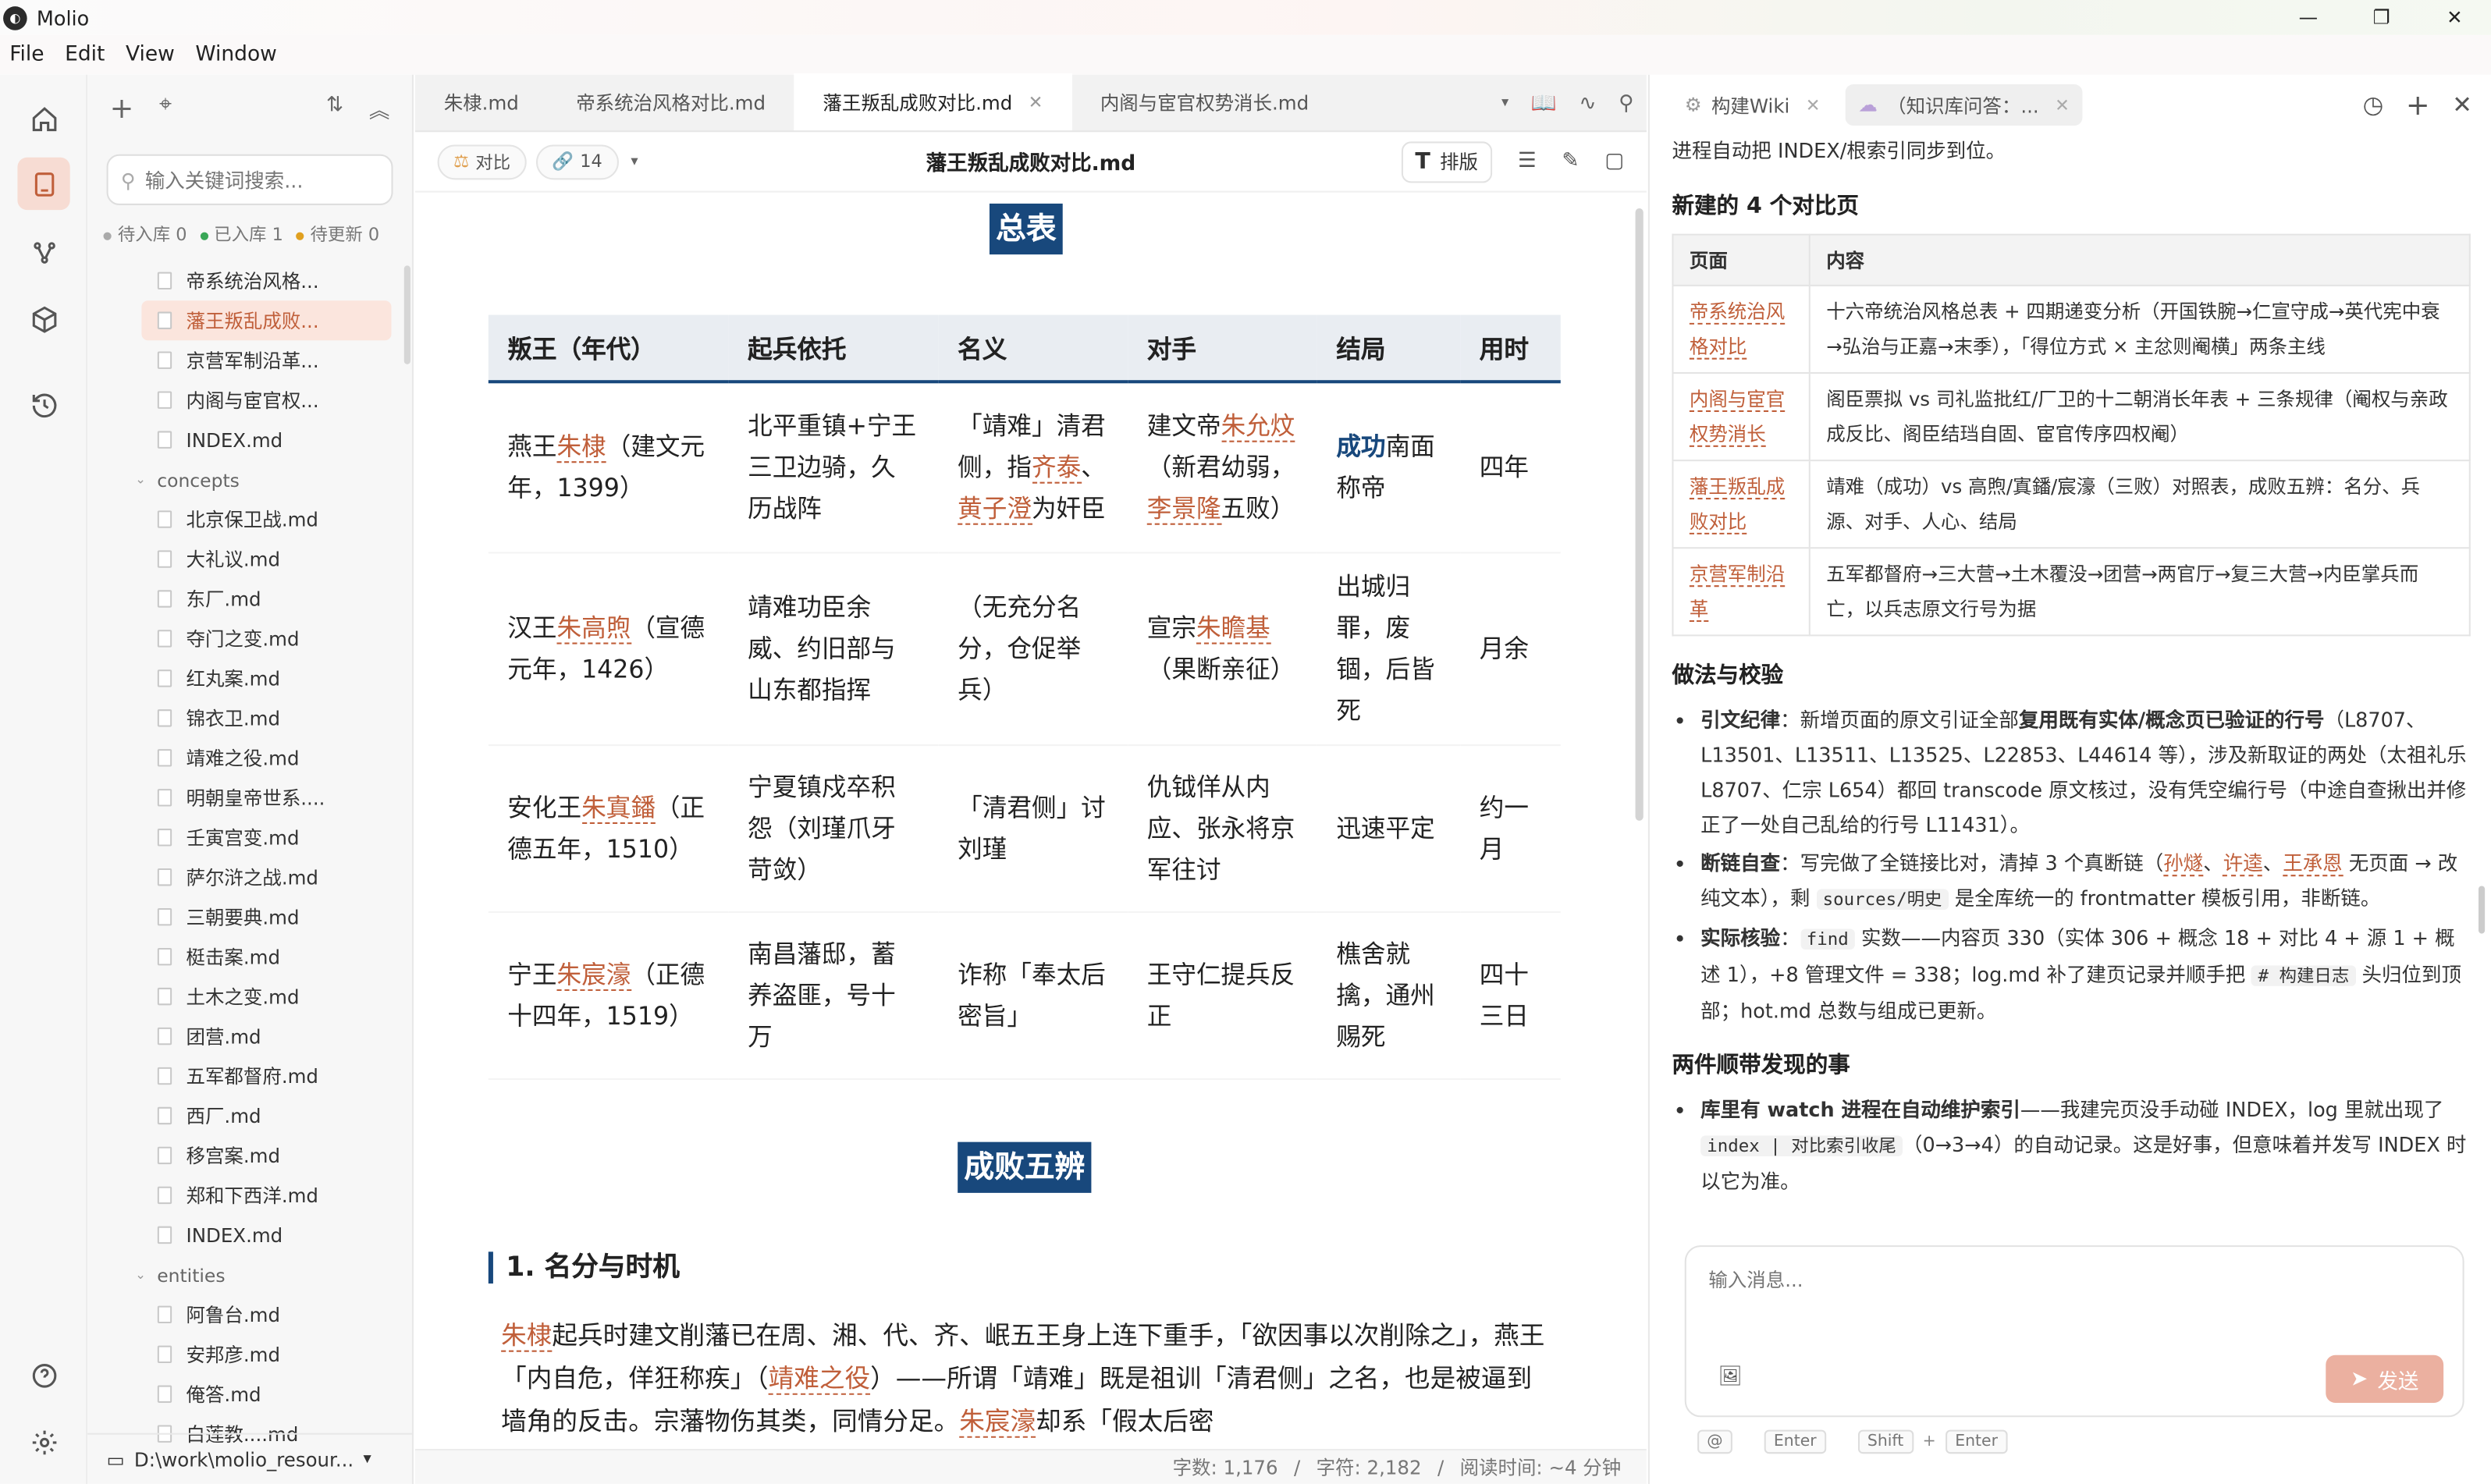  I want to click on menu-file: File, so click(26, 55).